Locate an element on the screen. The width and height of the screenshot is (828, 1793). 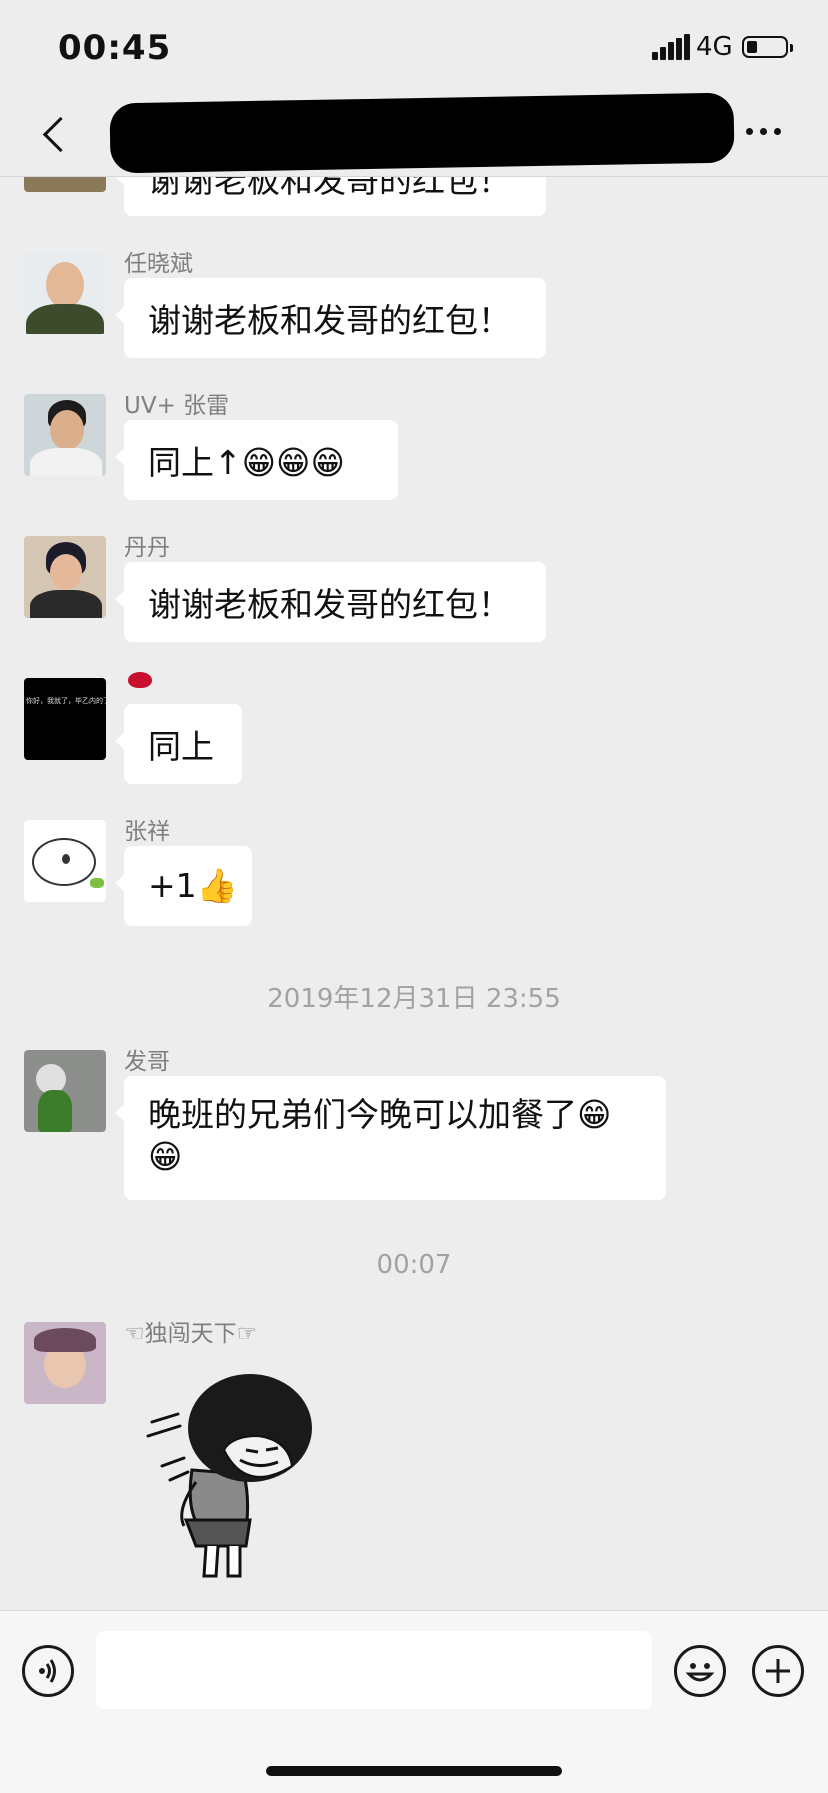
chat-header: 嘉 is located at coordinates (414, 134).